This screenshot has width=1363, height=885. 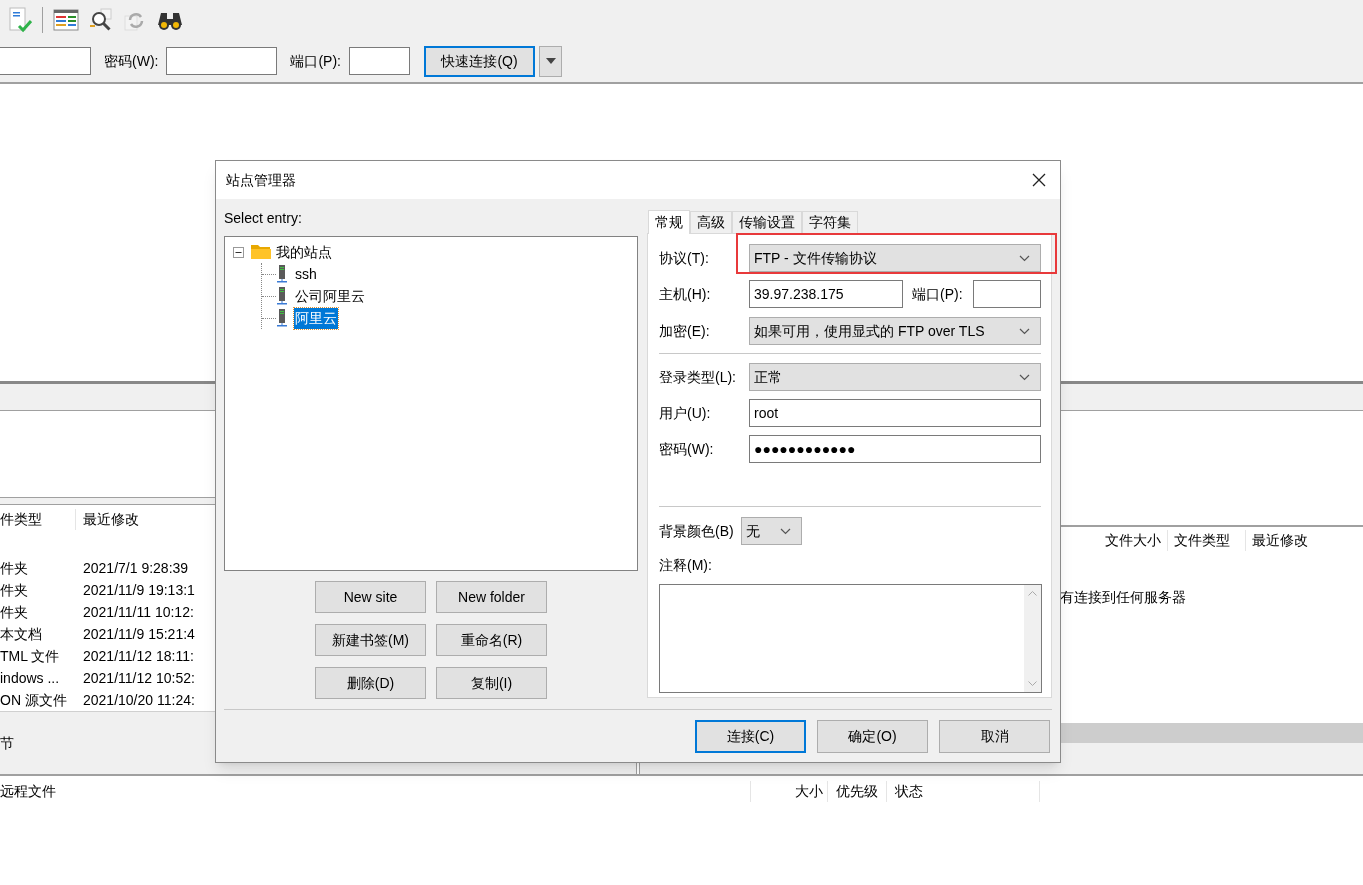 I want to click on site-action-button: 重命名(R), so click(x=491, y=640).